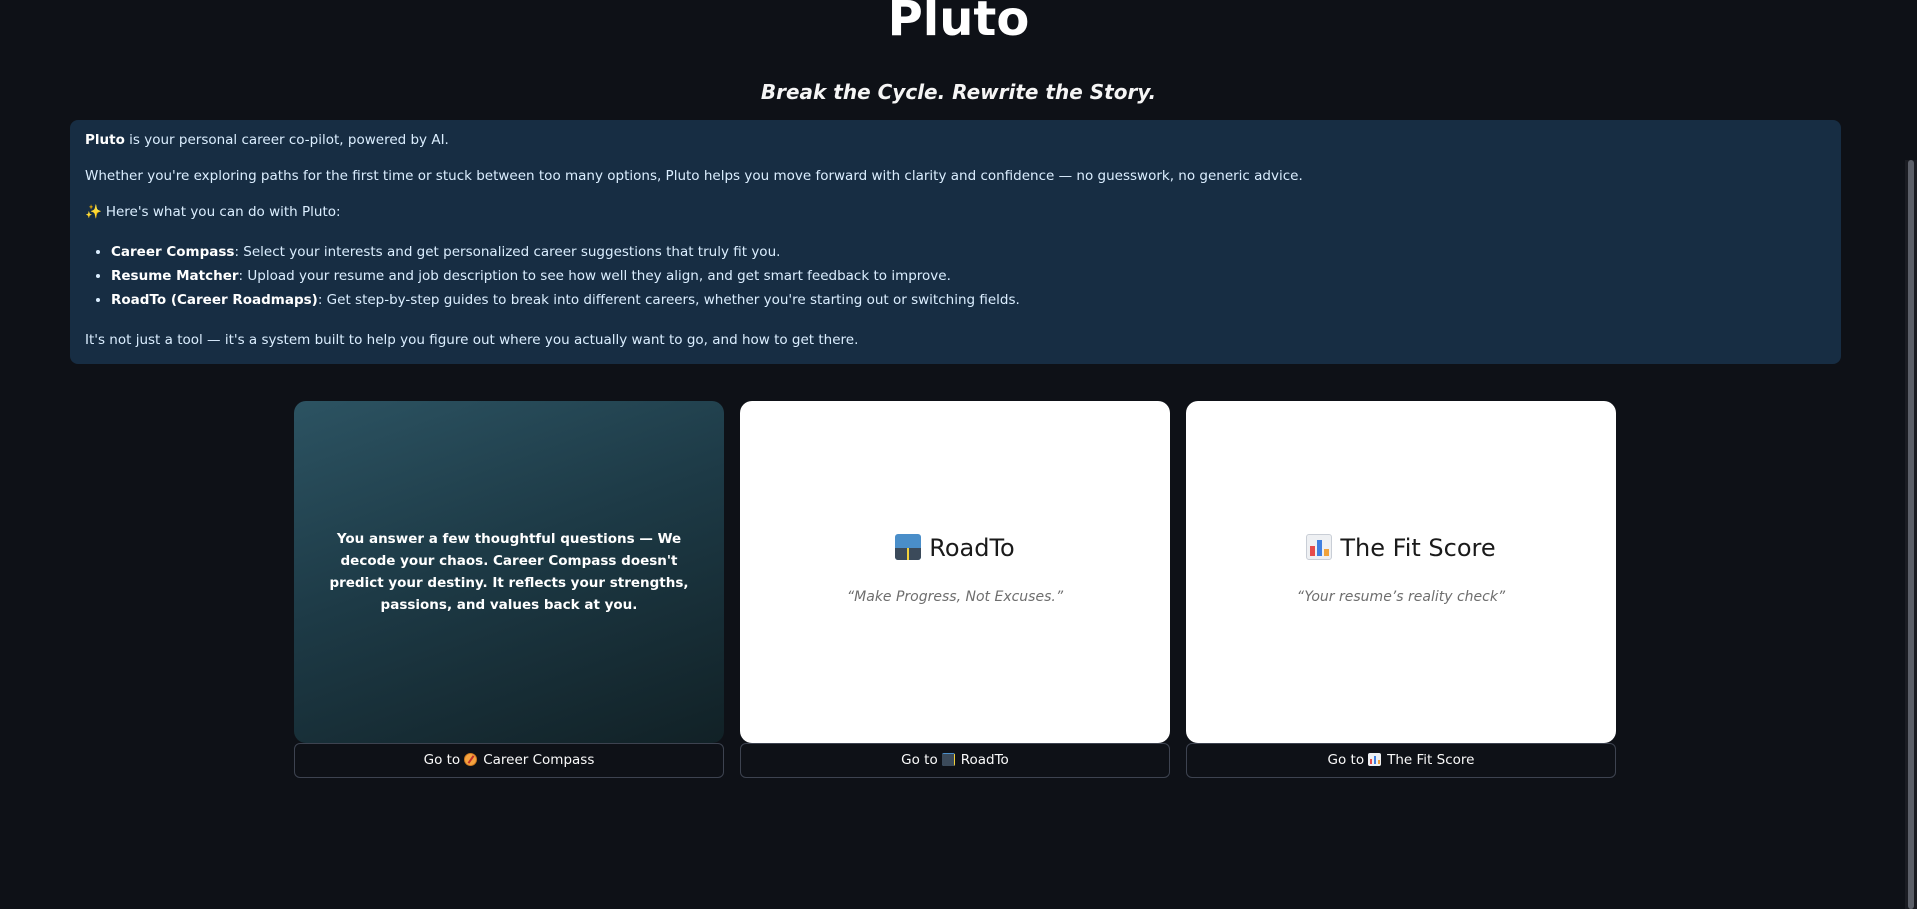  Describe the element at coordinates (955, 212) in the screenshot. I see `features-heading: ✨ Here's what you can do with Pluto:` at that location.